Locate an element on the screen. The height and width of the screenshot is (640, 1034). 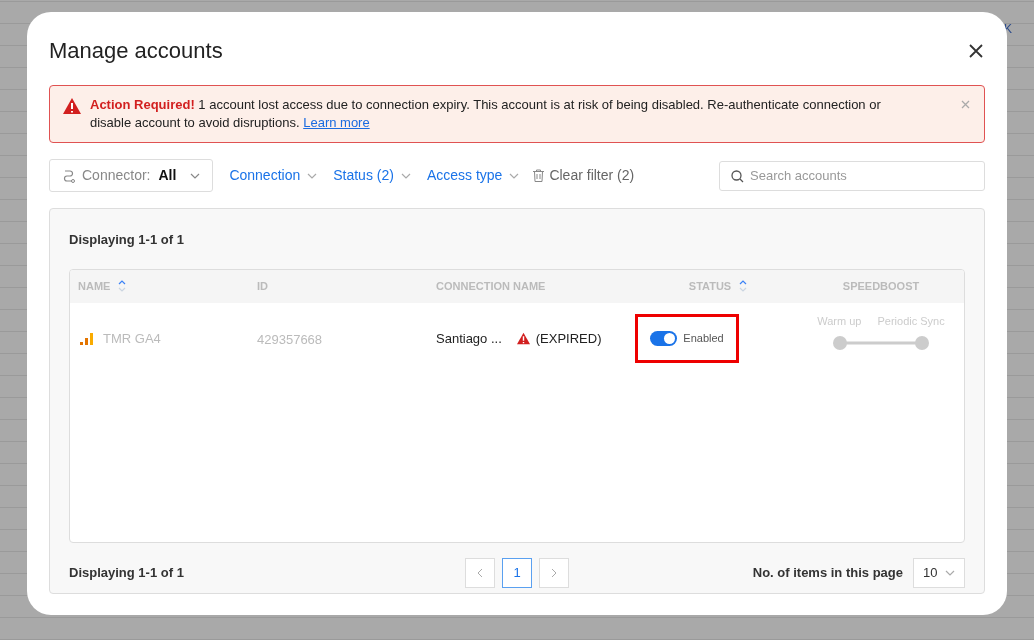
dialog-title: Manage accounts is located at coordinates (136, 51).